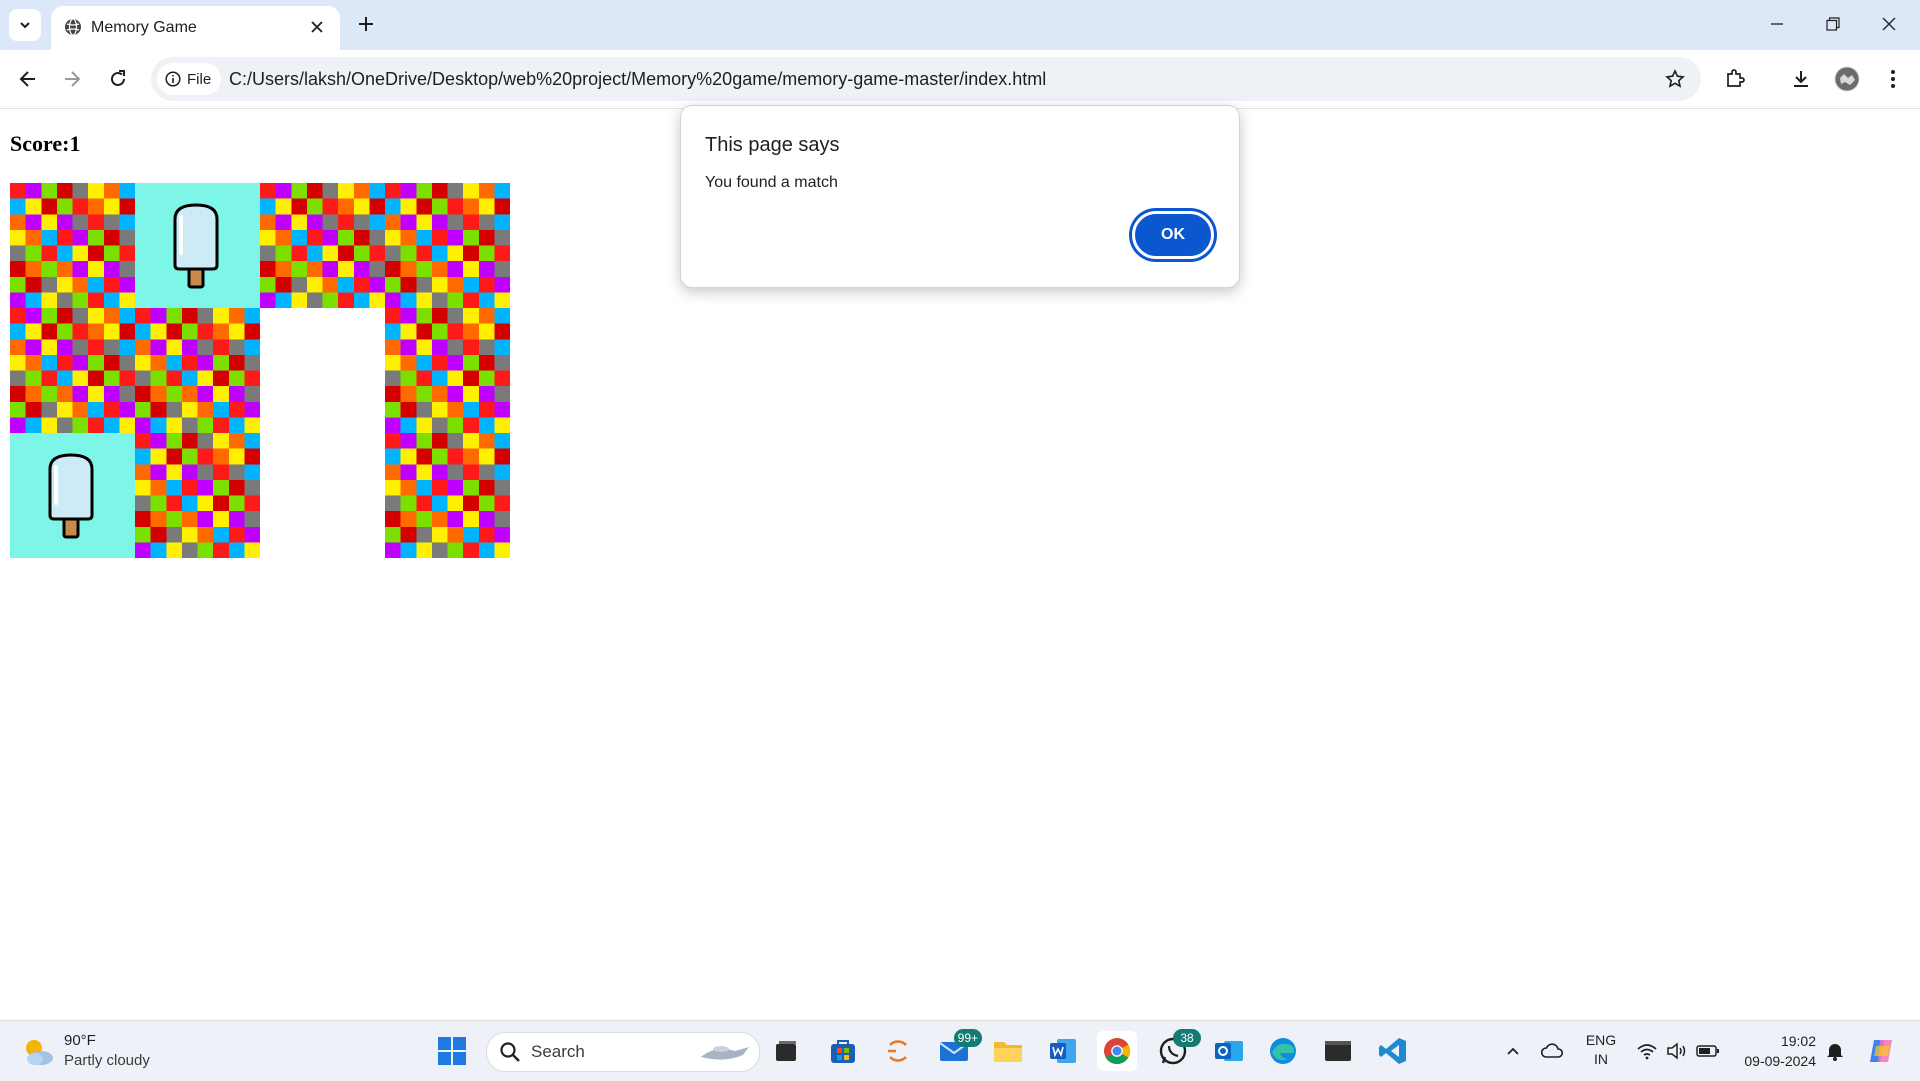 The image size is (1920, 1081). Describe the element at coordinates (1177, 1050) in the screenshot. I see `whatsapp-button: 38` at that location.